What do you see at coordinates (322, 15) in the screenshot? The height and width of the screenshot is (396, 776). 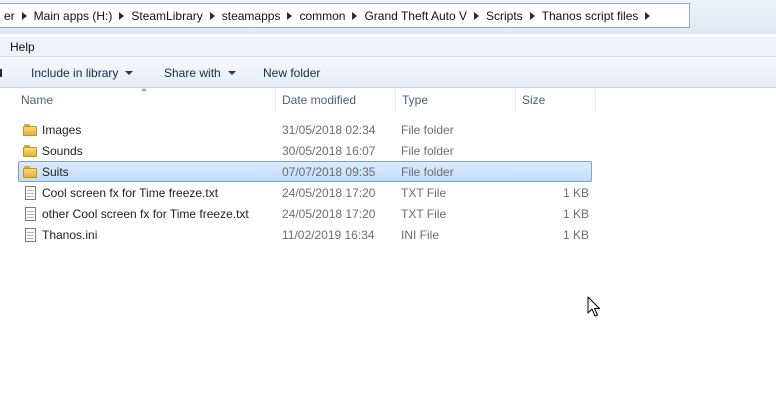 I see `breadcrumb-label: common` at bounding box center [322, 15].